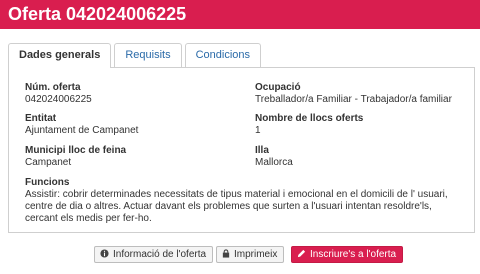 The image size is (480, 274). What do you see at coordinates (104, 254) in the screenshot?
I see `info-circle-icon` at bounding box center [104, 254].